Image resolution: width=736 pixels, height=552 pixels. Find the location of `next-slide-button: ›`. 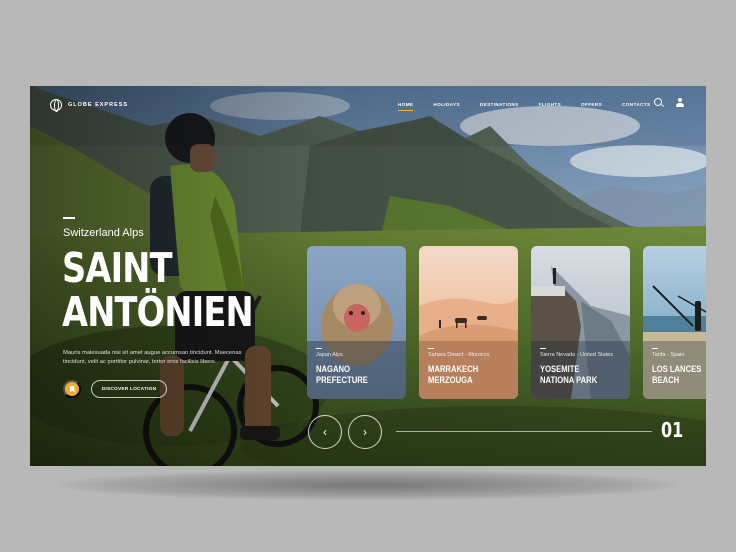

next-slide-button: › is located at coordinates (365, 432).